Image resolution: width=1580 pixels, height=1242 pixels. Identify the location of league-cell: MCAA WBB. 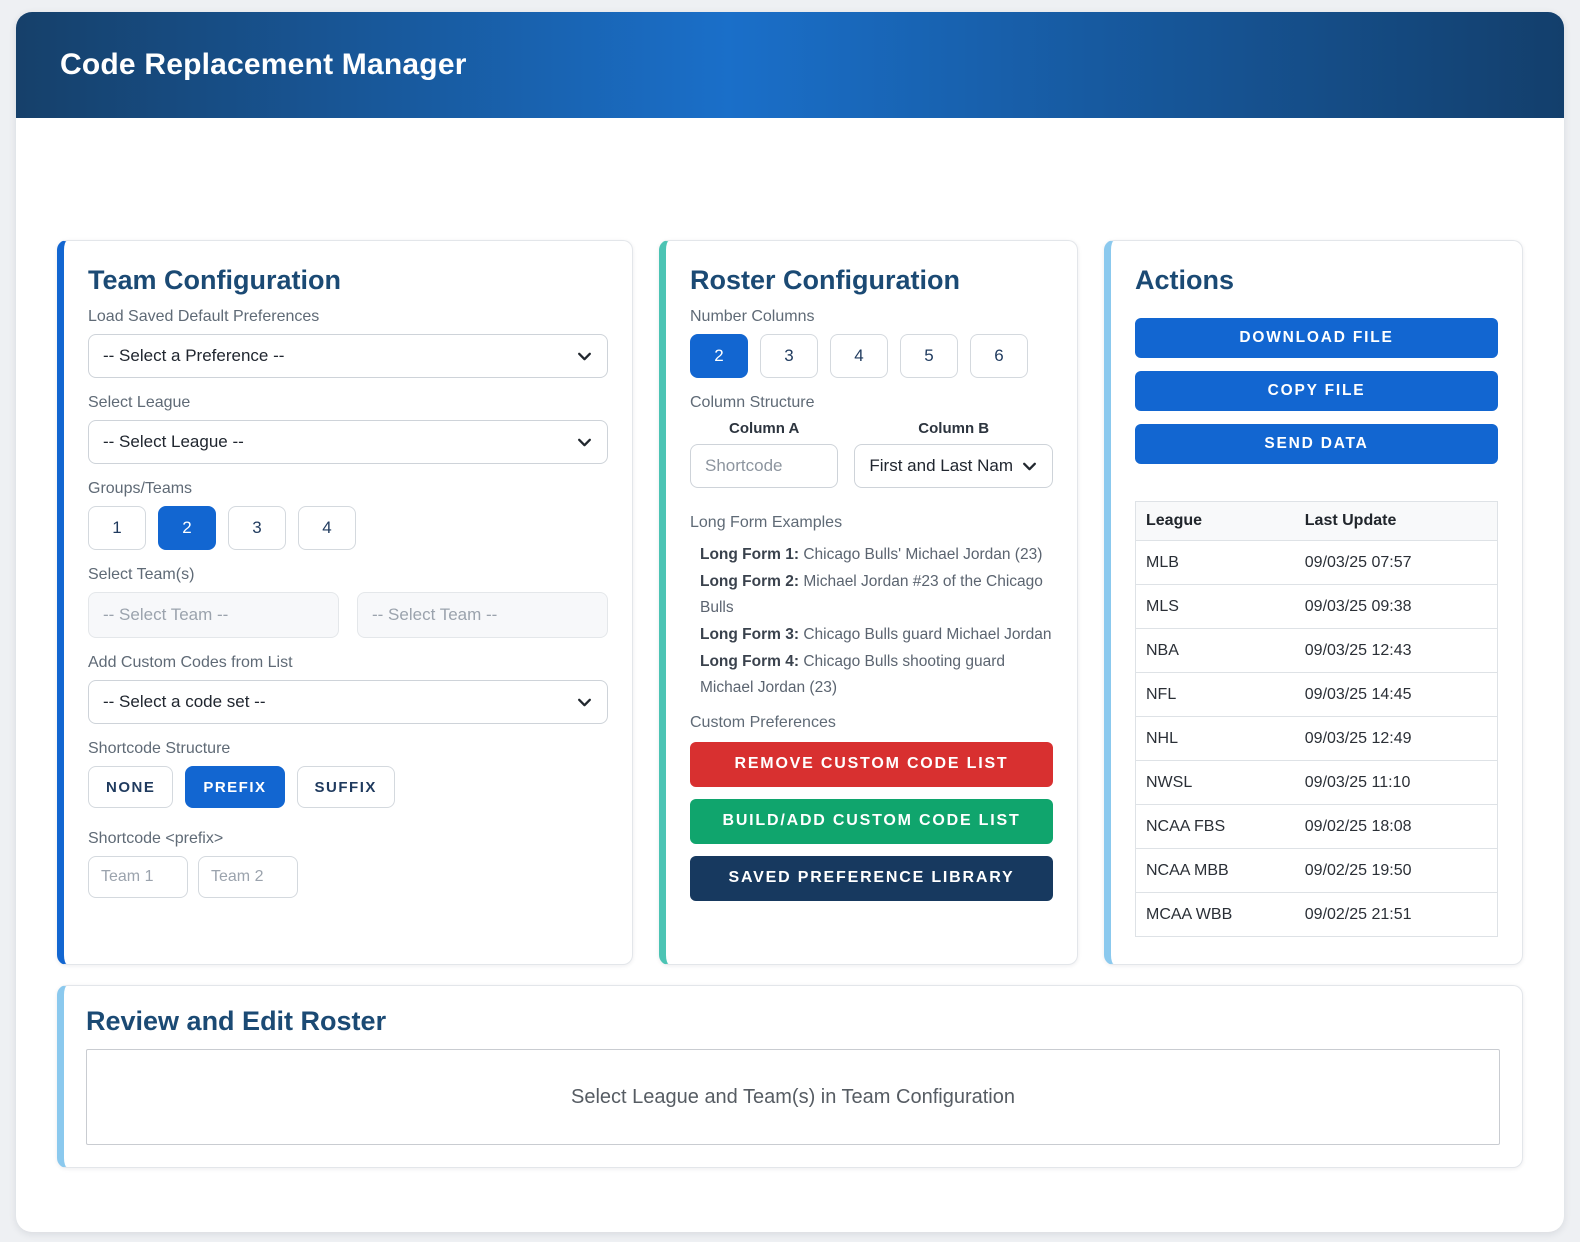
(1214, 914).